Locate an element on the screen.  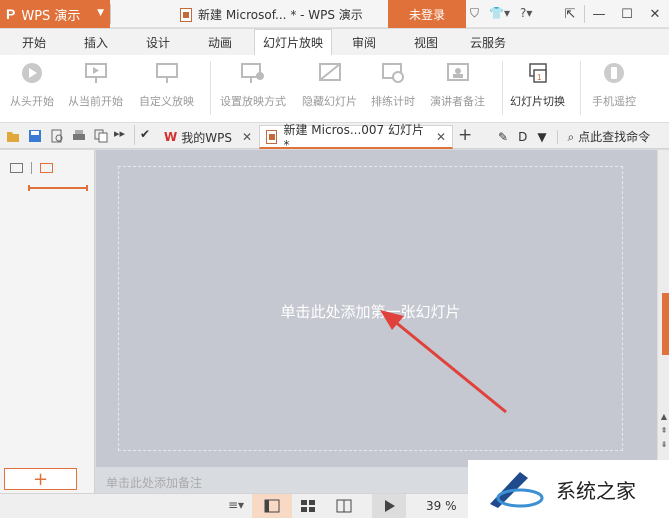
rehearse-timing-button: 排练计时 is located at coordinates (393, 85).